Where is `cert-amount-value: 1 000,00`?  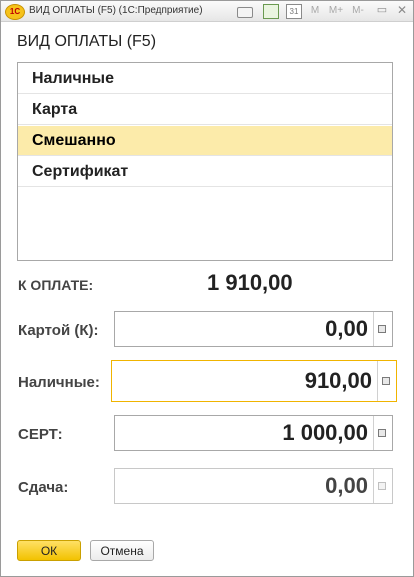
cert-amount-value: 1 000,00 is located at coordinates (325, 432).